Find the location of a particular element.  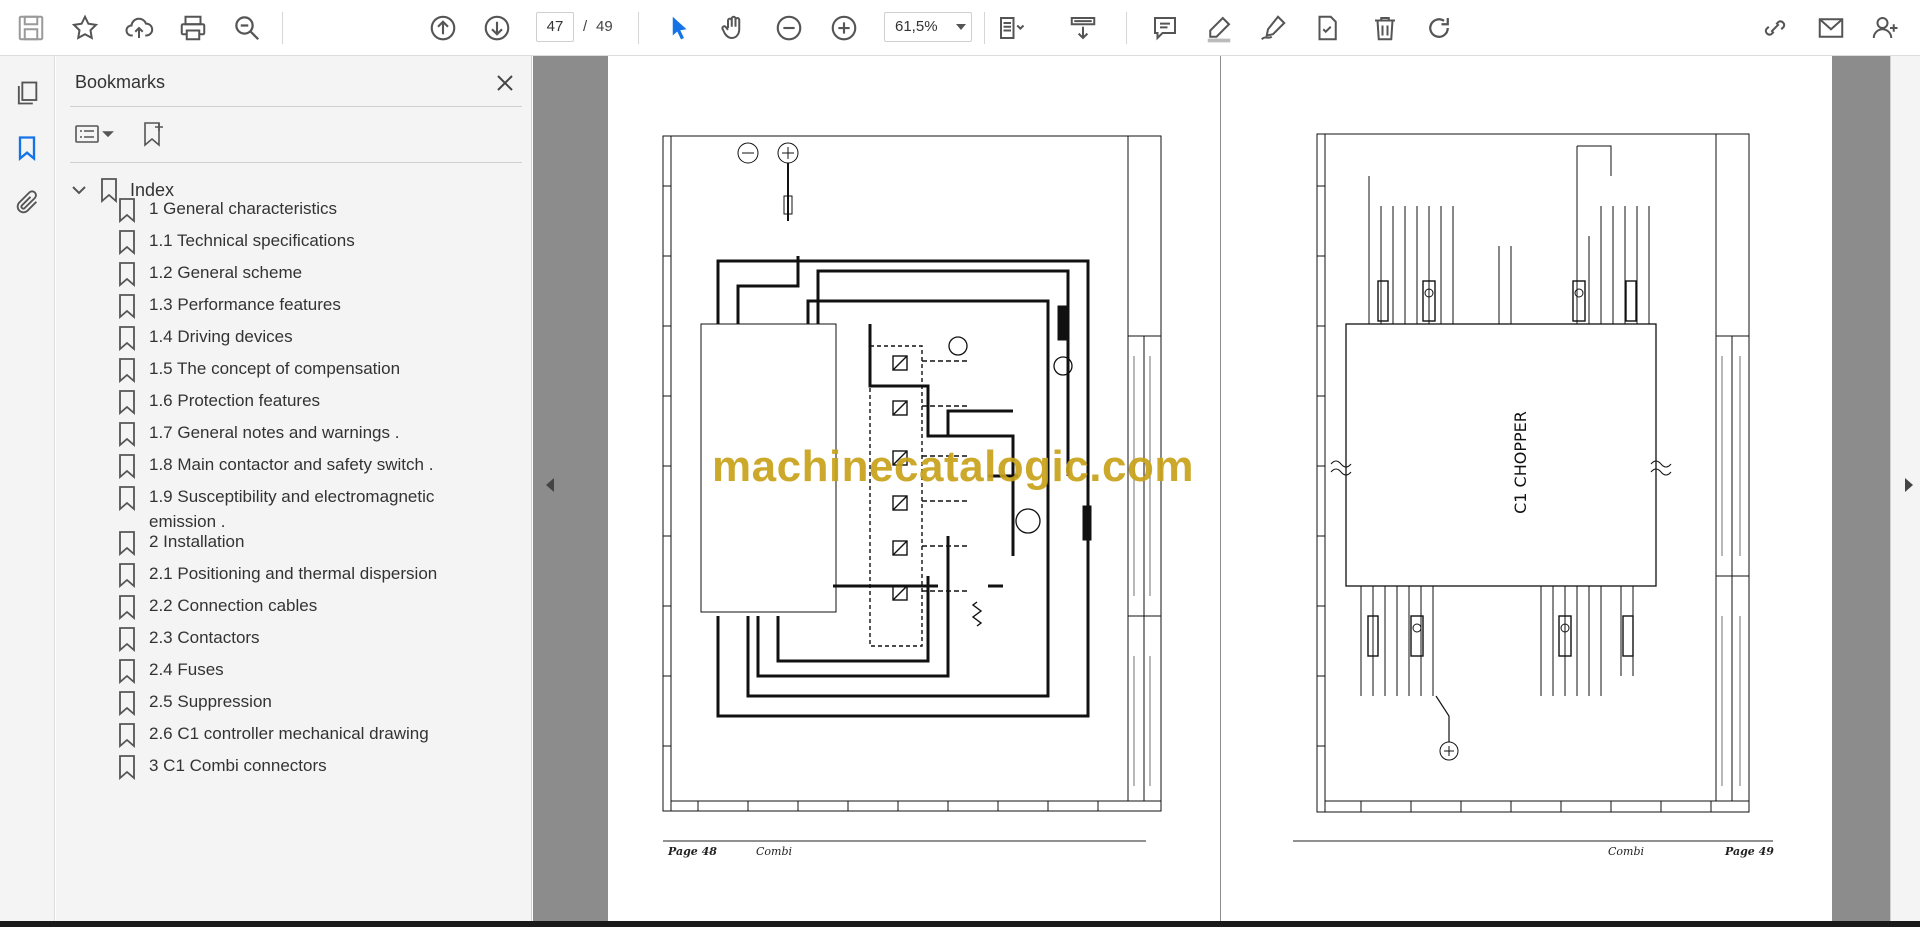

bookmark-label: 2.2 Connection cables is located at coordinates (233, 605).